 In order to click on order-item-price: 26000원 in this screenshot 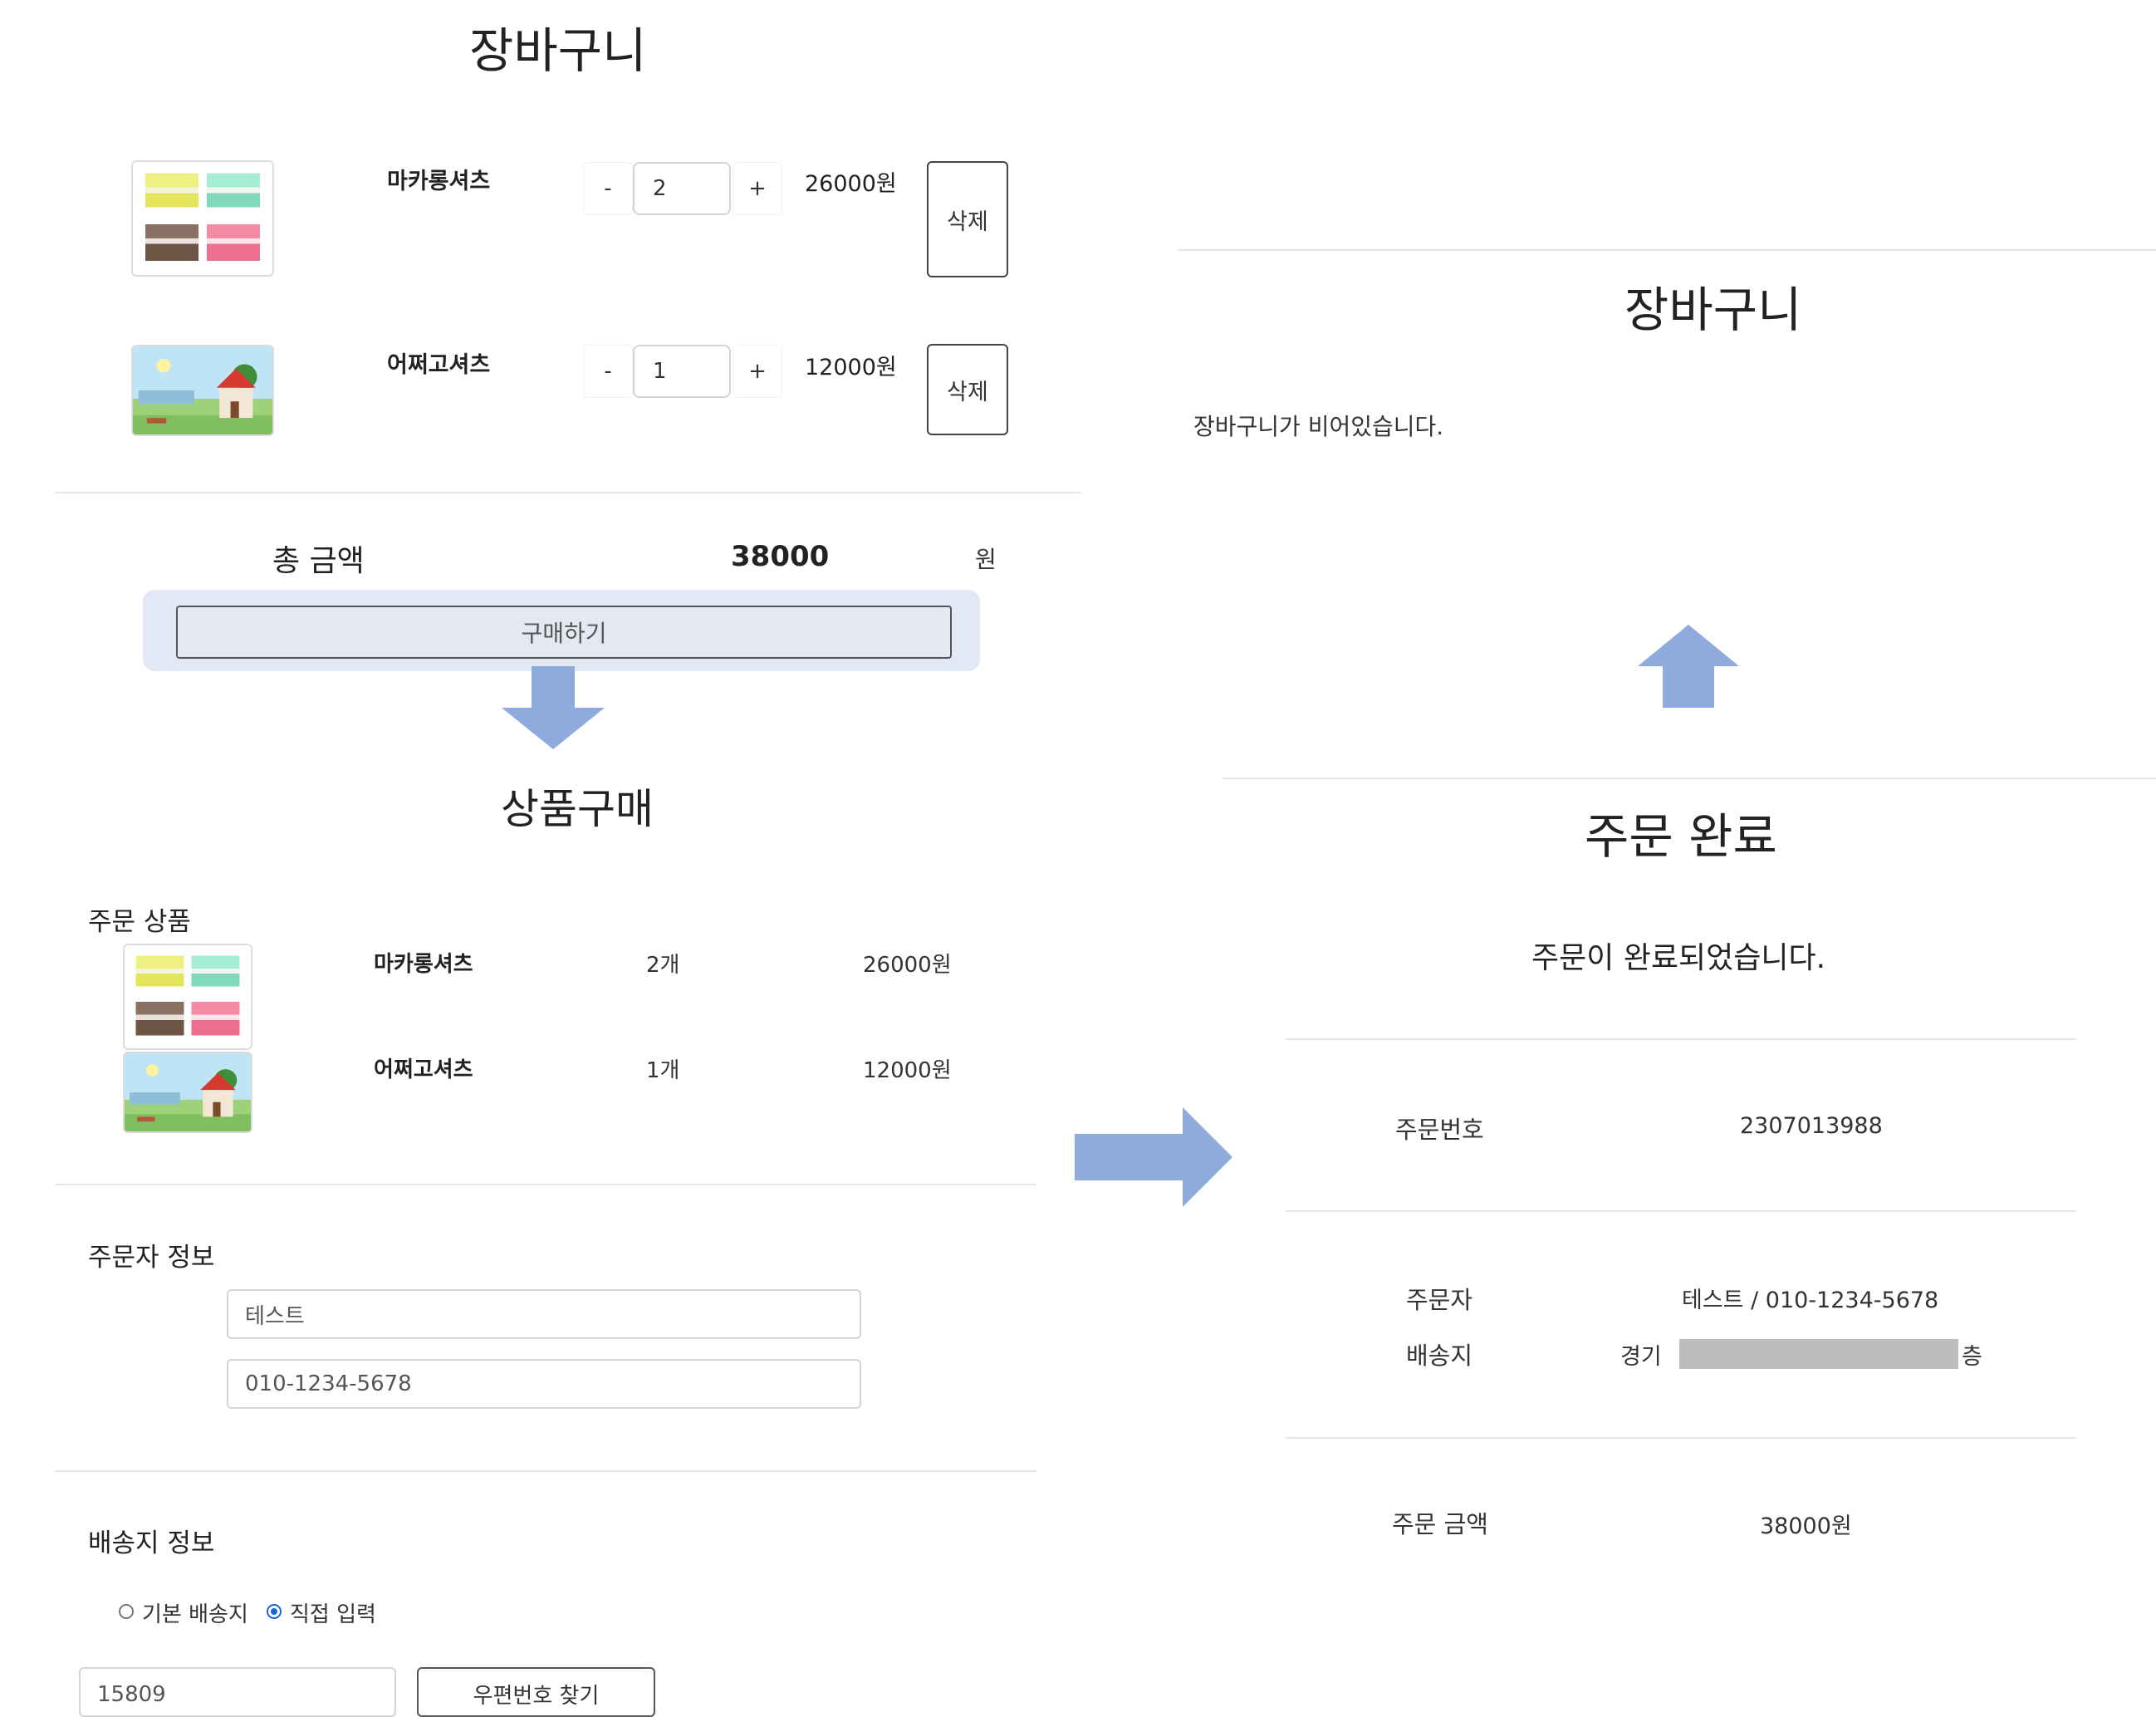, I will do `click(907, 965)`.